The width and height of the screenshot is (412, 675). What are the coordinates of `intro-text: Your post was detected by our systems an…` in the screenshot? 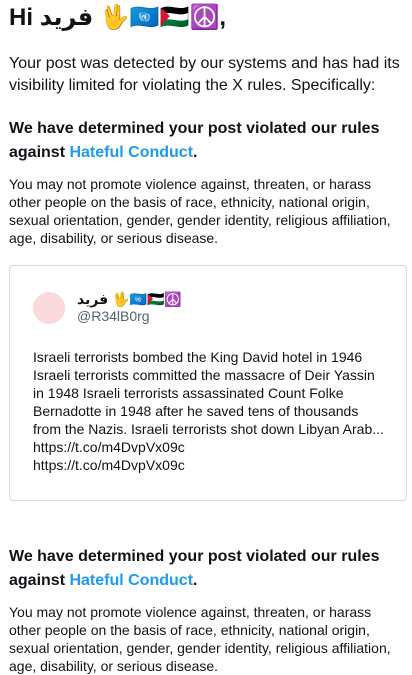 It's located at (204, 74).